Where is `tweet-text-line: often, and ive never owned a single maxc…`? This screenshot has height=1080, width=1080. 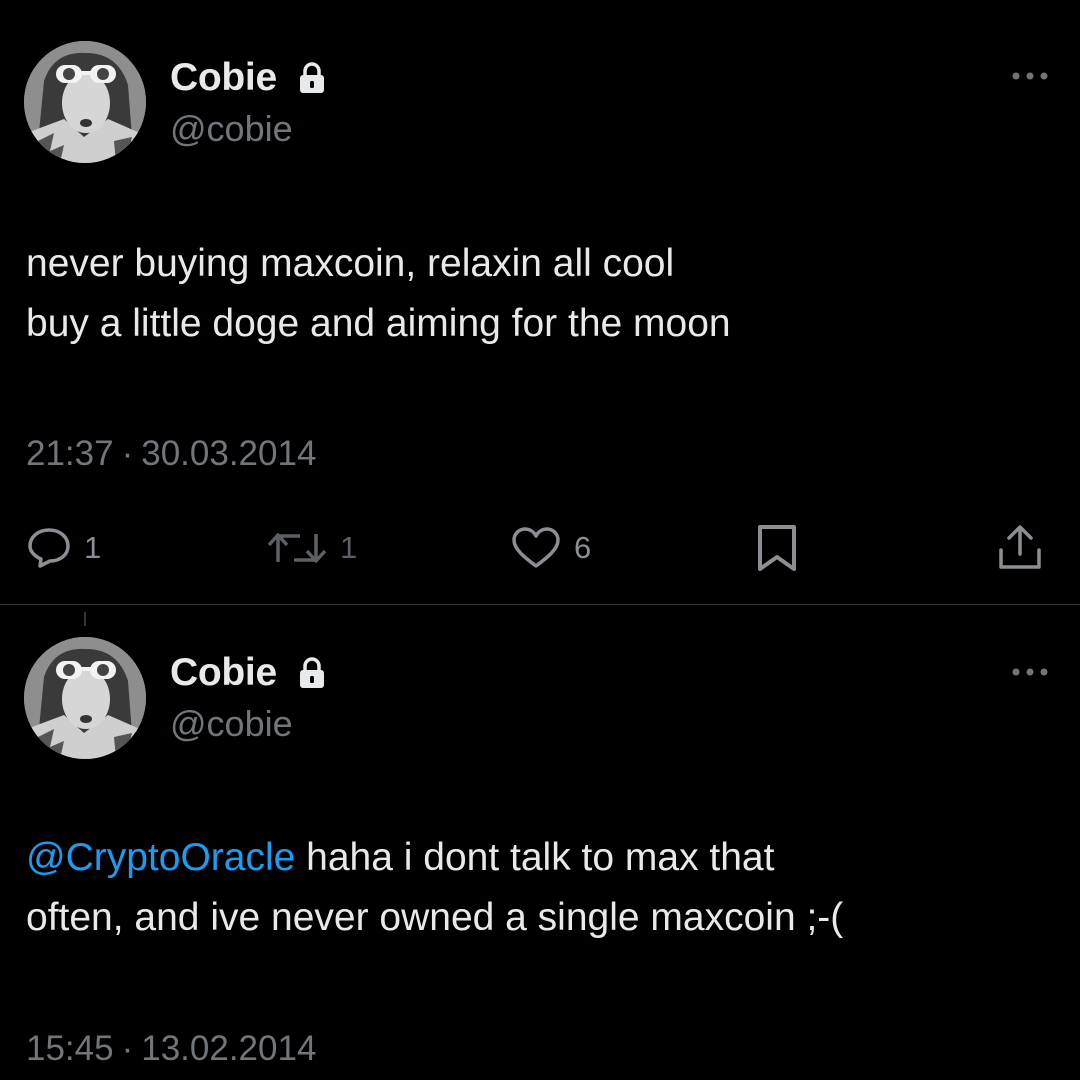 tweet-text-line: often, and ive never owned a single maxc… is located at coordinates (435, 917).